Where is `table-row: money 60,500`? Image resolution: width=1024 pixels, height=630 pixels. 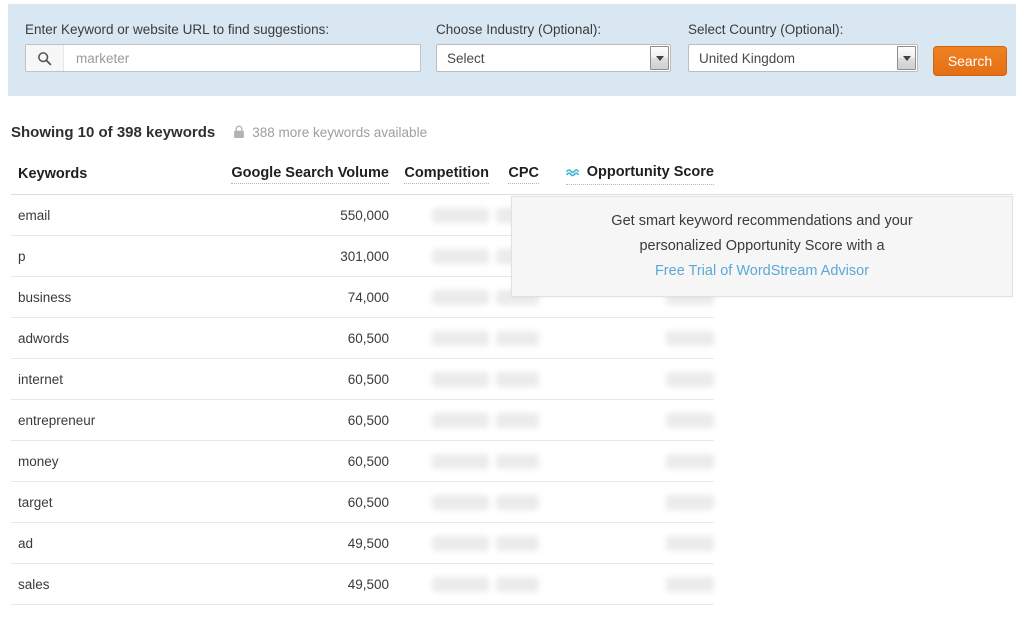
table-row: money 60,500 is located at coordinates (512, 461).